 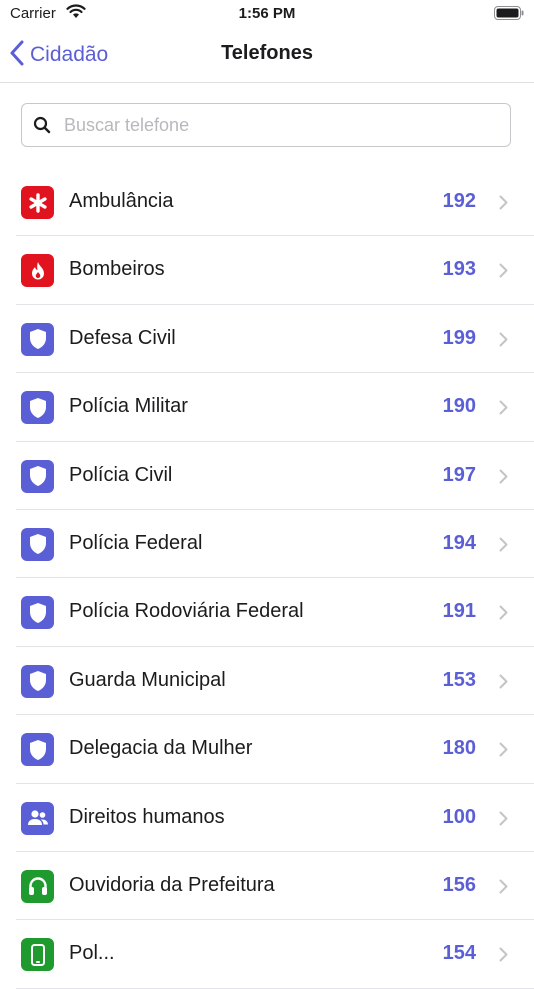 I want to click on list-item-label: Defesa Civil, so click(x=122, y=337).